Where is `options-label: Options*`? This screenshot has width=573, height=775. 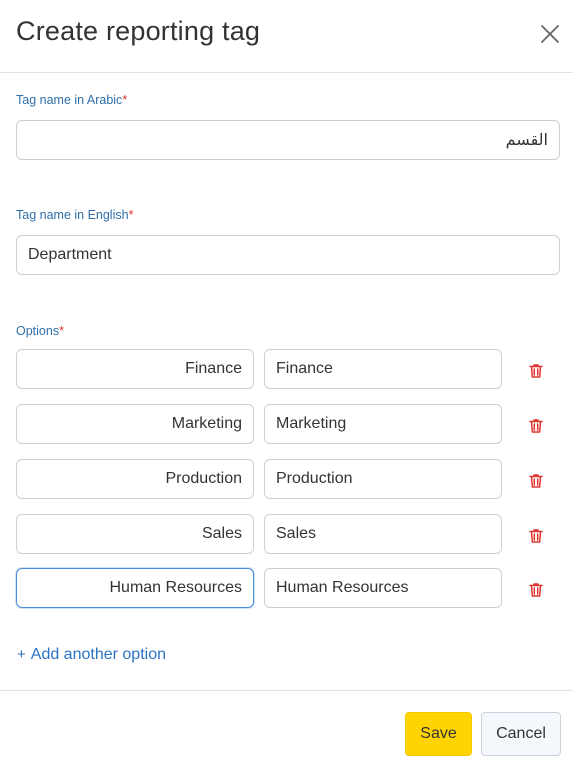
options-label: Options* is located at coordinates (40, 331).